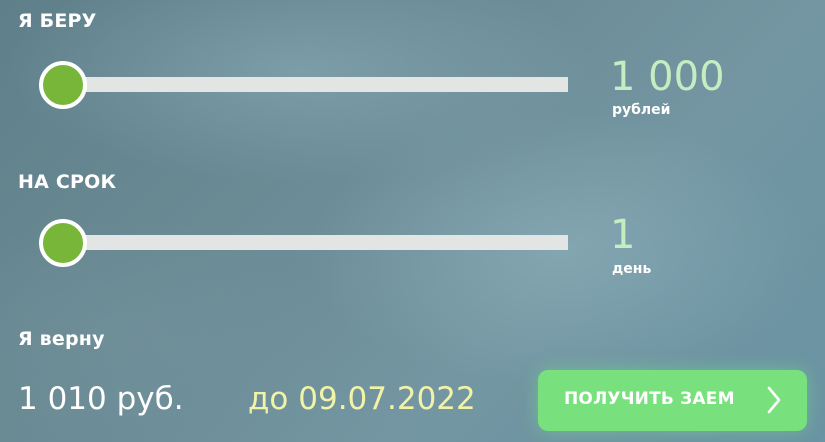  I want to click on term-label: НА СРОК, so click(67, 182).